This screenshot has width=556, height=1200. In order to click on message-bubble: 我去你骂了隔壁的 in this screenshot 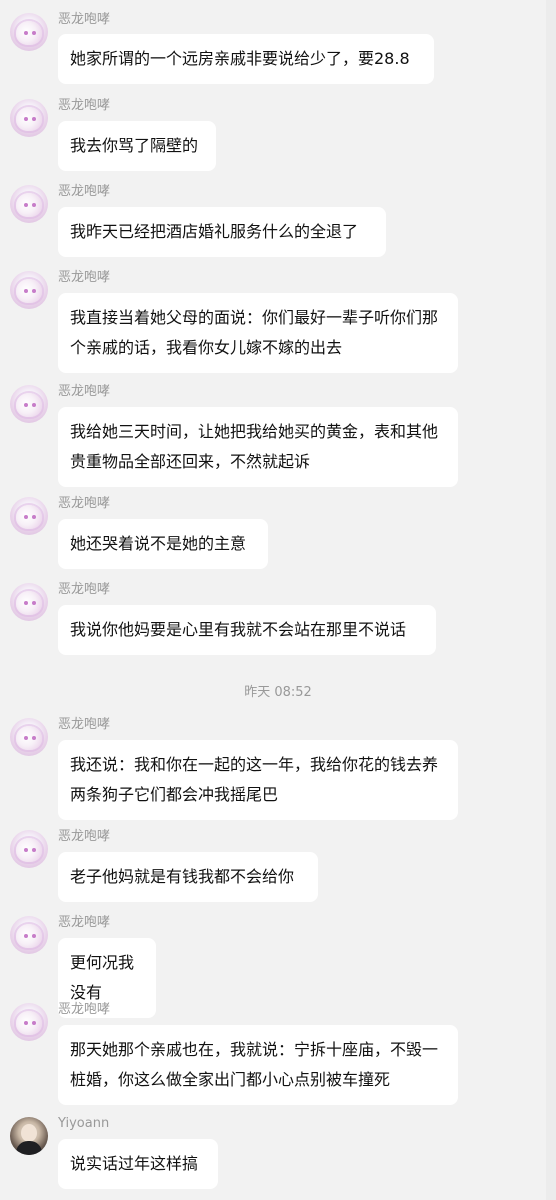, I will do `click(137, 146)`.